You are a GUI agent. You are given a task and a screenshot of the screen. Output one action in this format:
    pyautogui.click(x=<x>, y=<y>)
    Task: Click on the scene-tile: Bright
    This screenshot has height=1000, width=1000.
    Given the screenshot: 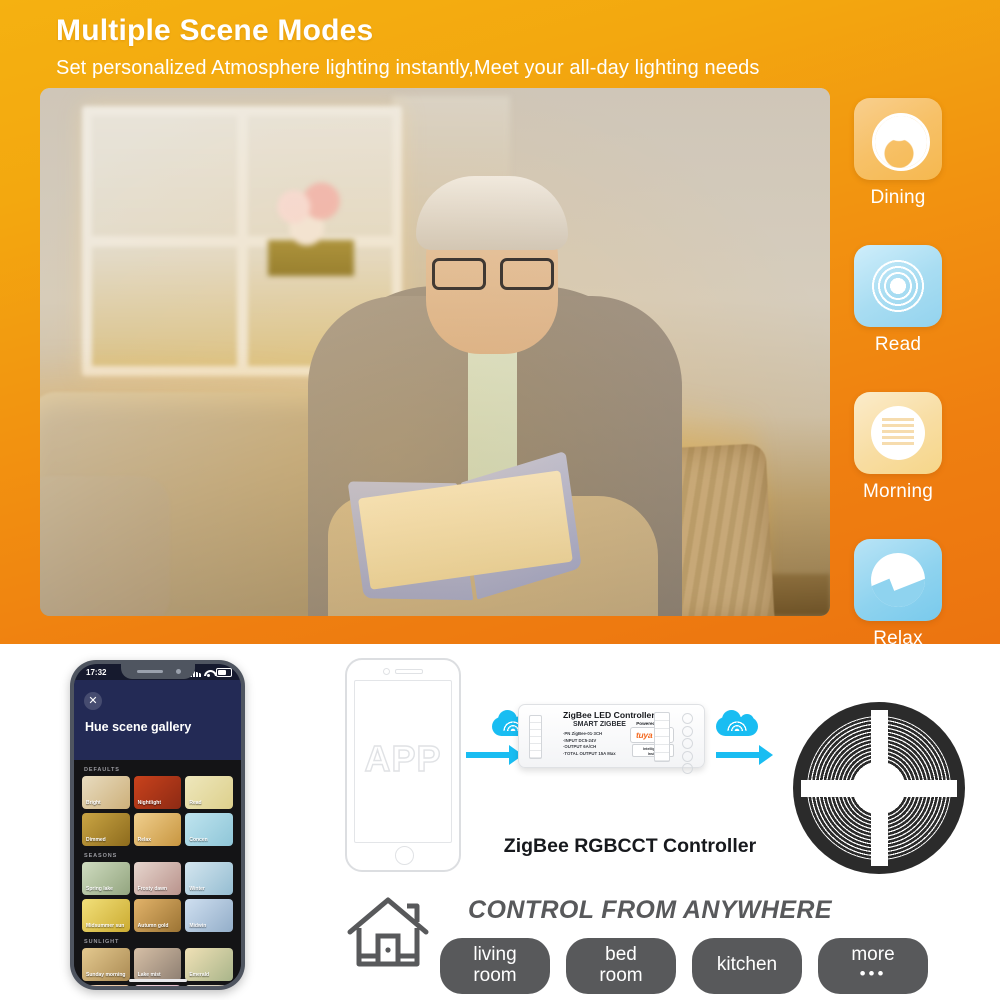 What is the action you would take?
    pyautogui.click(x=106, y=792)
    